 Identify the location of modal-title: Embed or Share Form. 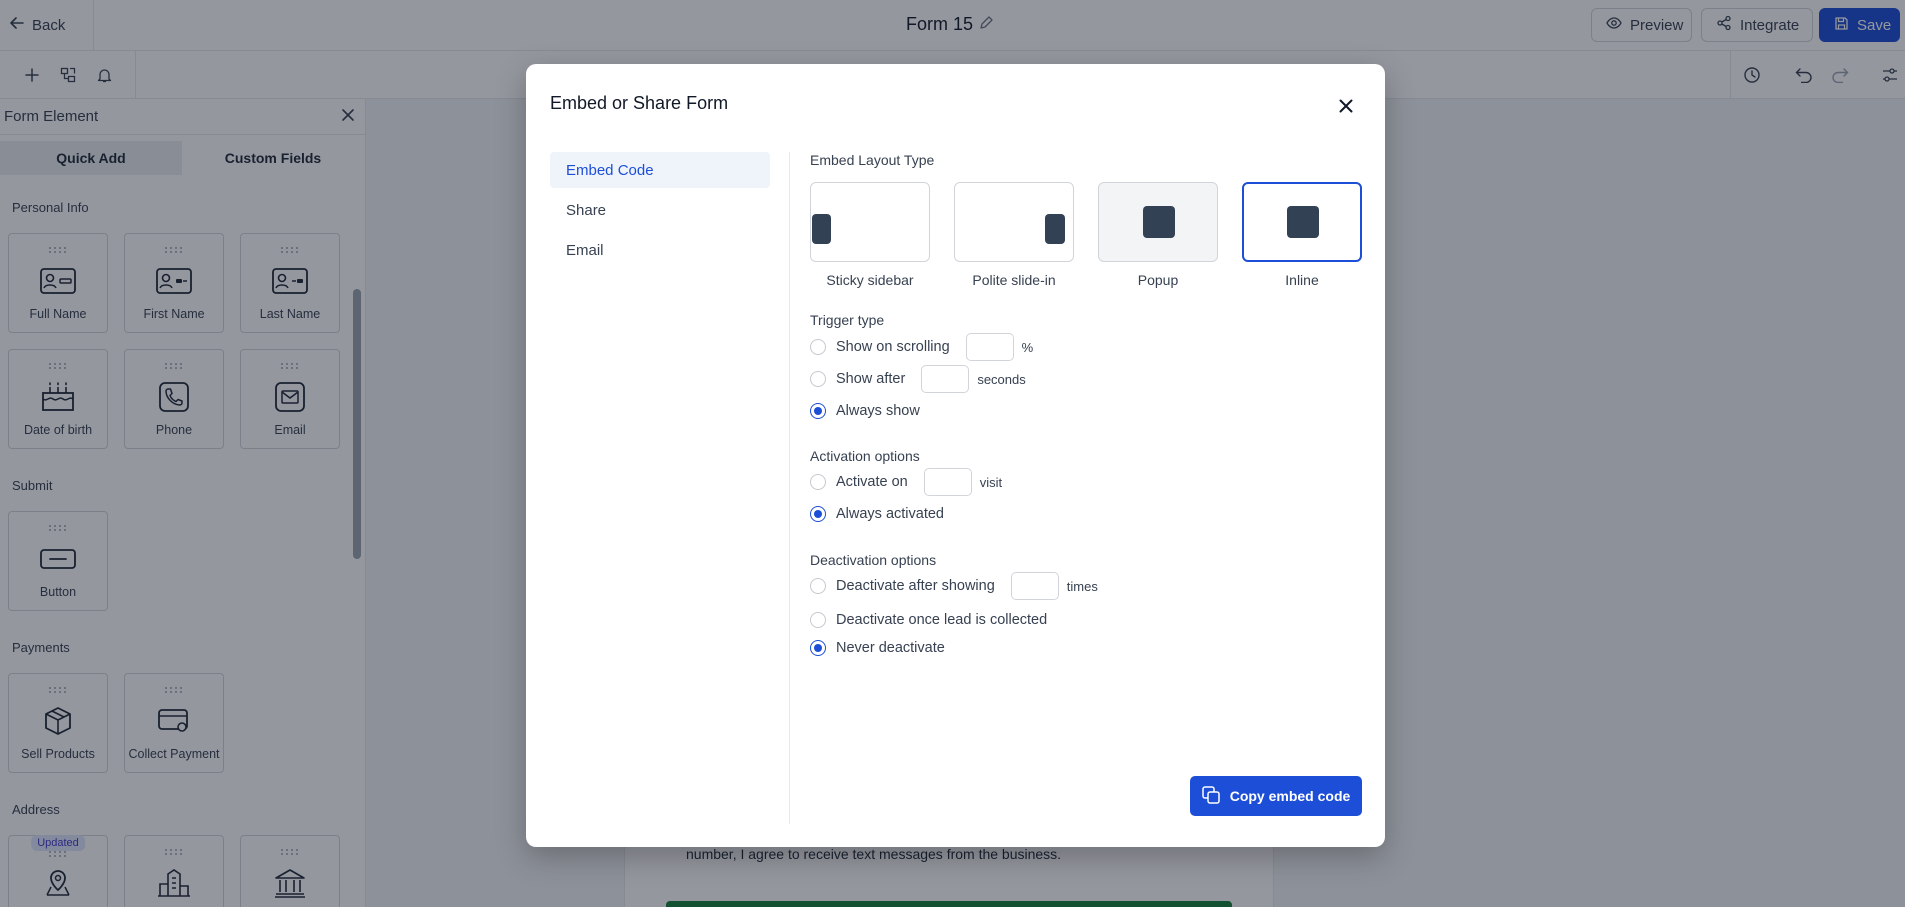
(639, 103).